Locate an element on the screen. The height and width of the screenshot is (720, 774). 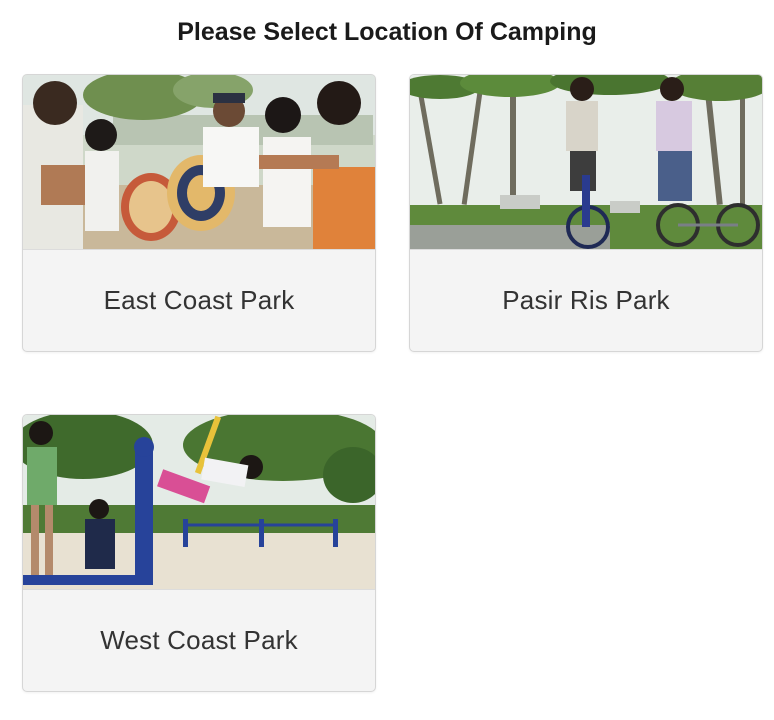
location-label: East Coast Park is located at coordinates (199, 300).